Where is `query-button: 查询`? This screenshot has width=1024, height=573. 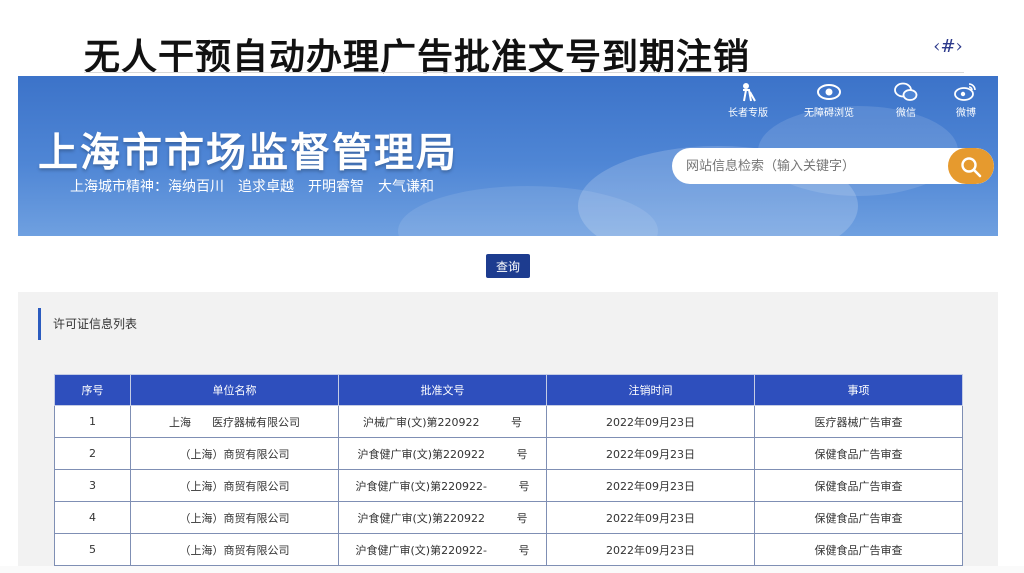 query-button: 查询 is located at coordinates (508, 266).